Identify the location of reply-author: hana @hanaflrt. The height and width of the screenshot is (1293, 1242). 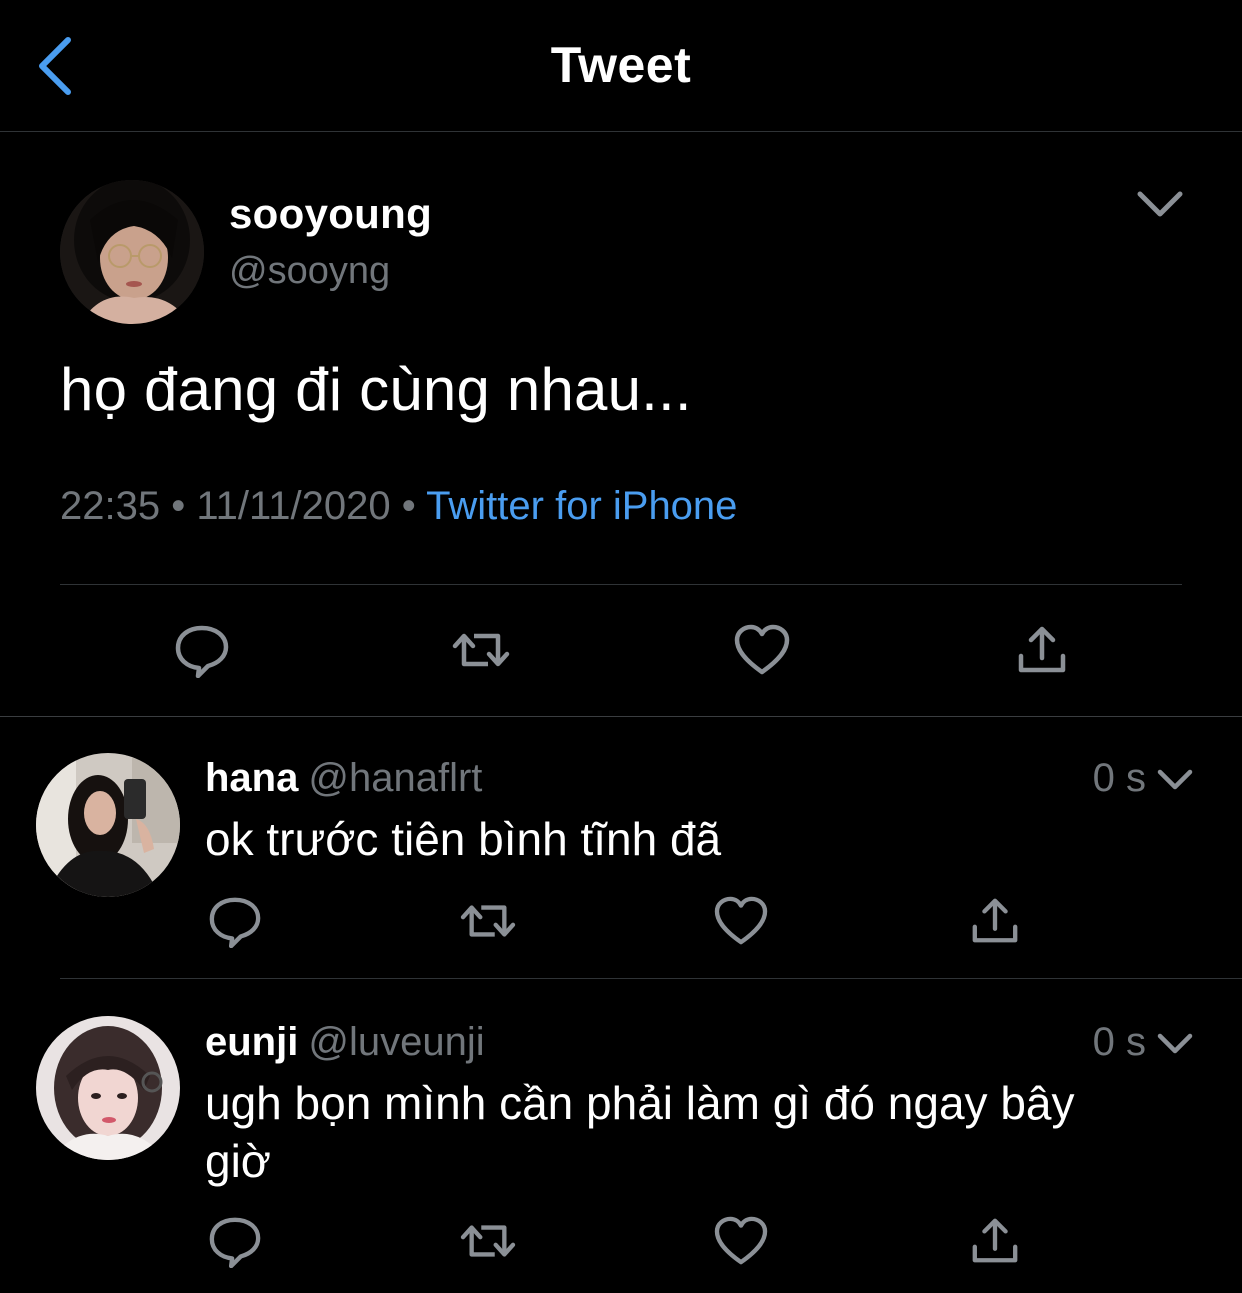
(343, 778).